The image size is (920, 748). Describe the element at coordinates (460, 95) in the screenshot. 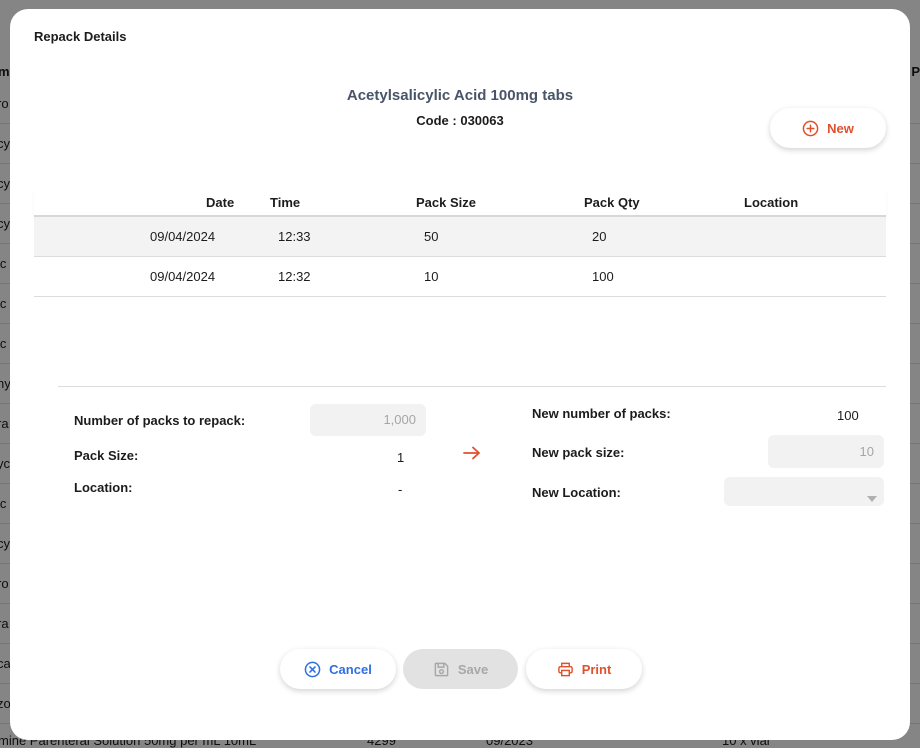

I see `product-name: Acetylsalicylic Acid 100mg tabs` at that location.